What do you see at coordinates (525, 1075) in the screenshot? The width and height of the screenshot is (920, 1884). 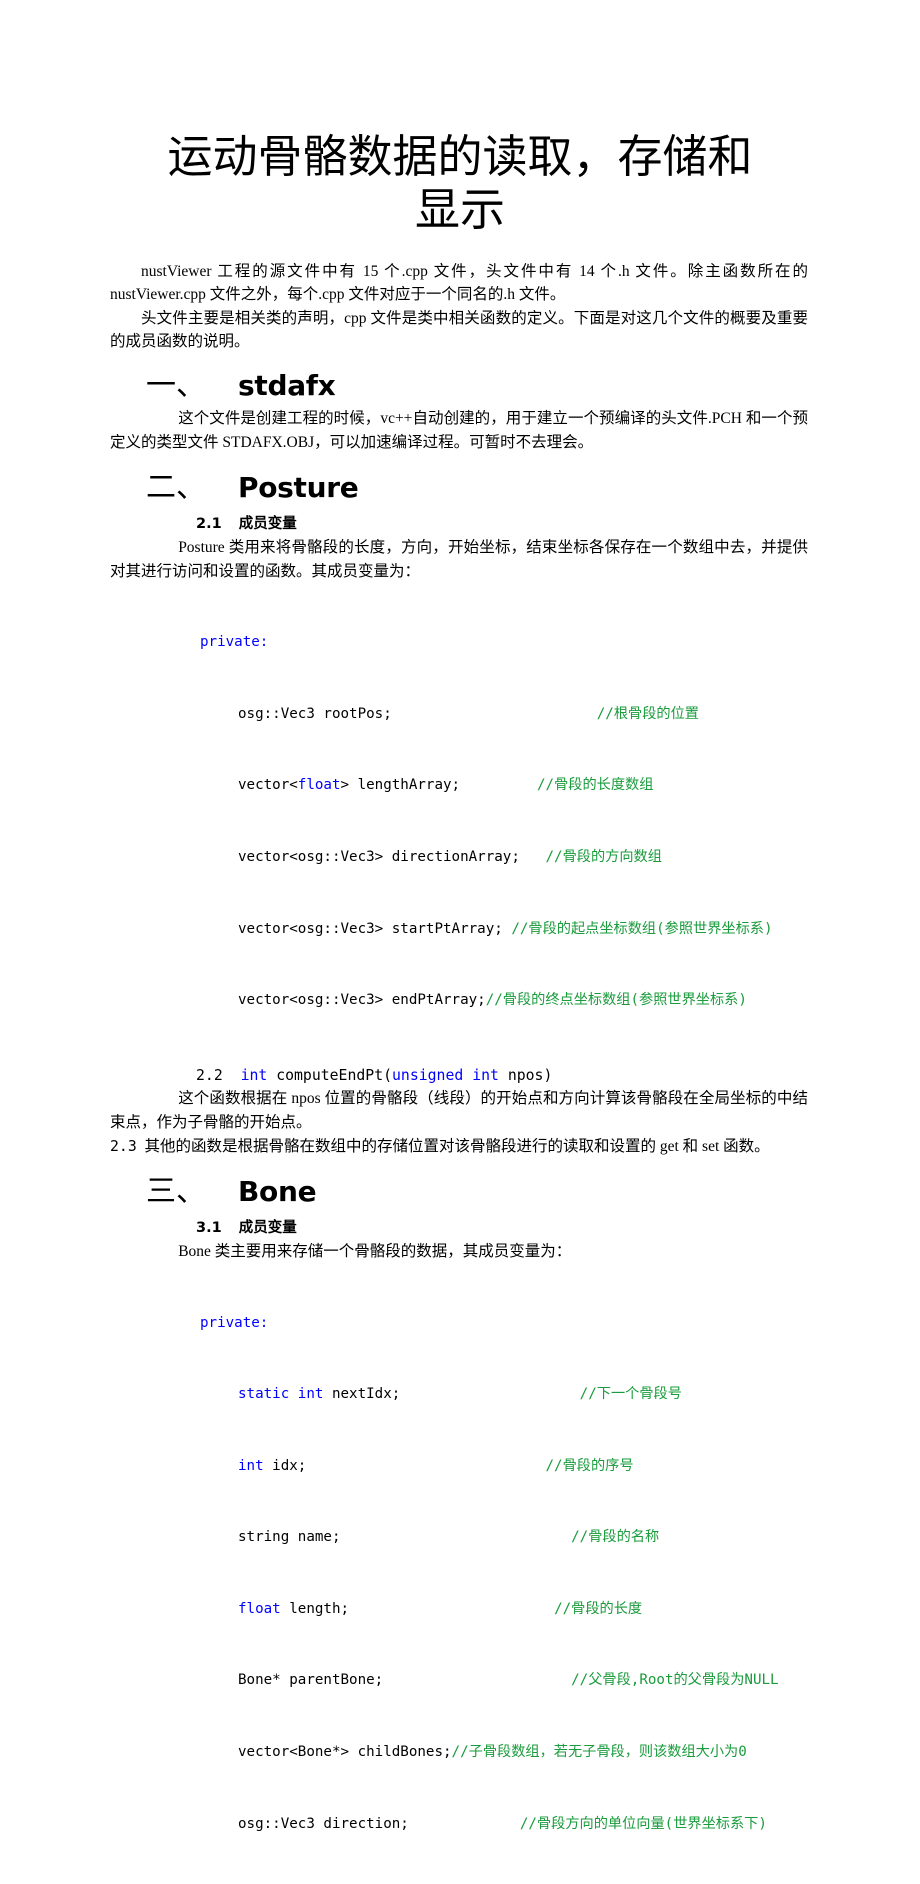 I see `param-name: npos)` at bounding box center [525, 1075].